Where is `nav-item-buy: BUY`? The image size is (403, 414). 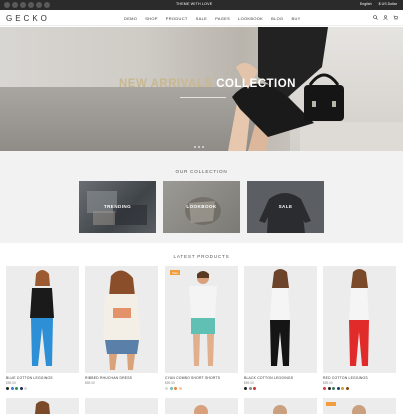
nav-item-buy: BUY is located at coordinates (295, 18).